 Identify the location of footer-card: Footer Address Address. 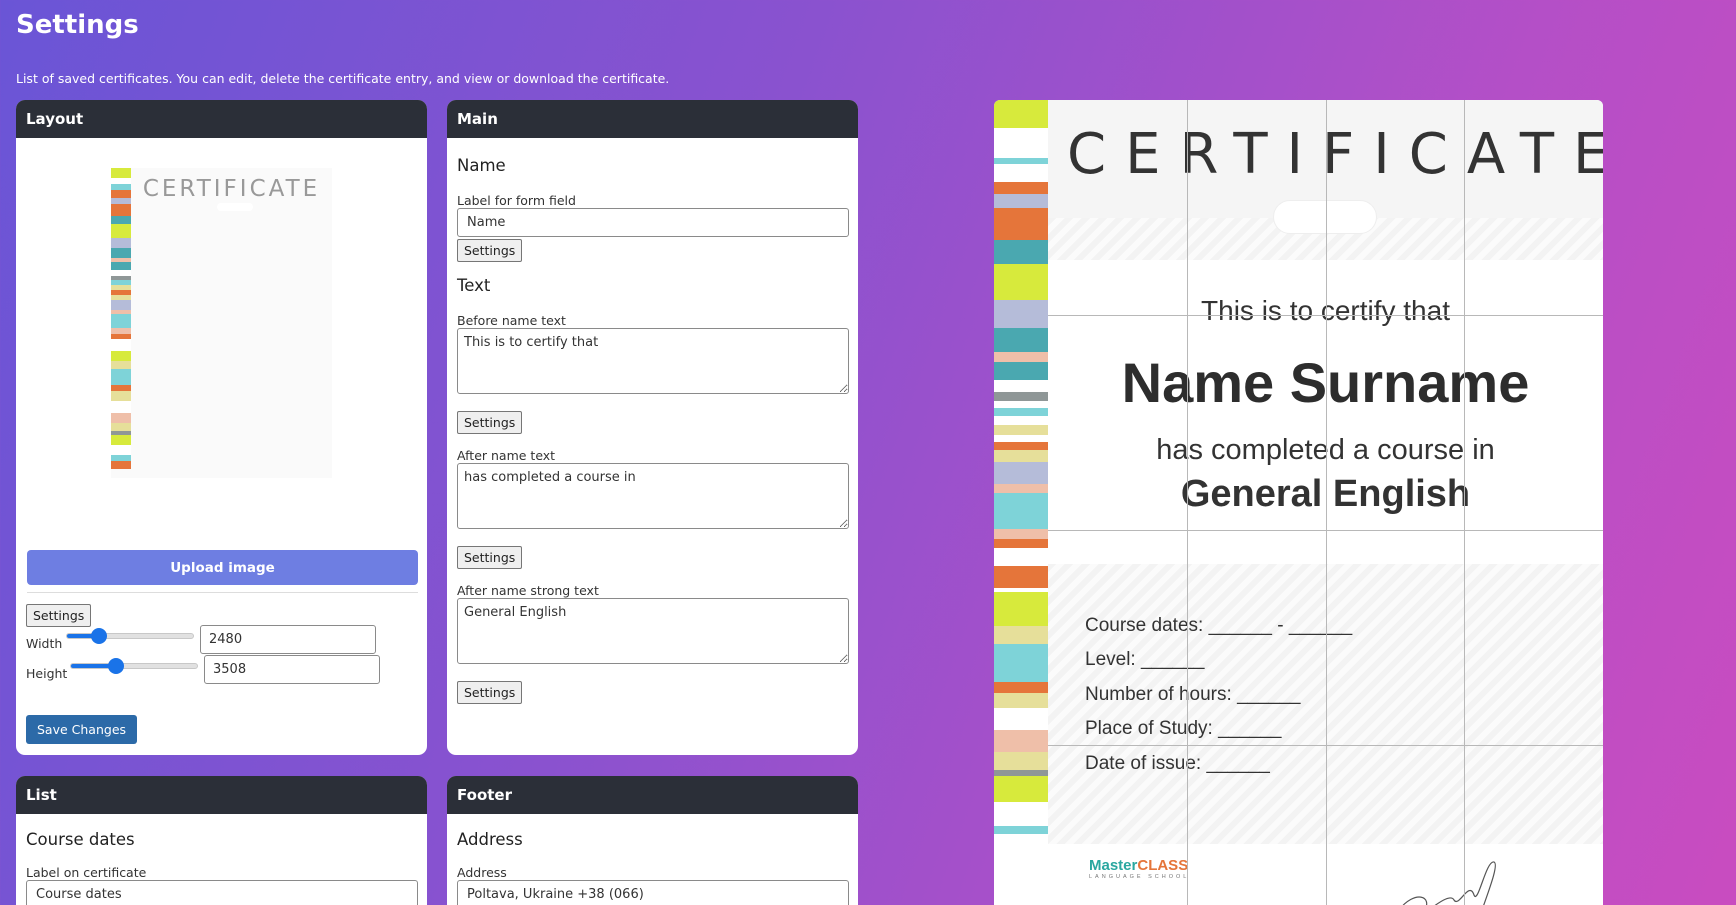
(652, 840).